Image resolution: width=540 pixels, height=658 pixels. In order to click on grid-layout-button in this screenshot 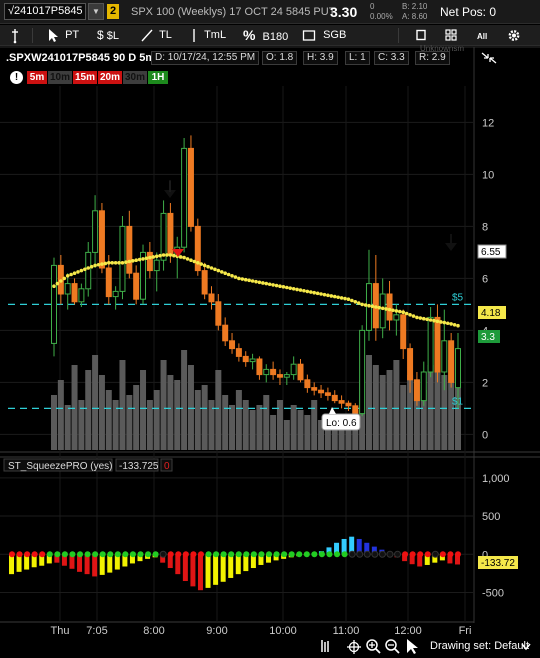, I will do `click(451, 35)`.